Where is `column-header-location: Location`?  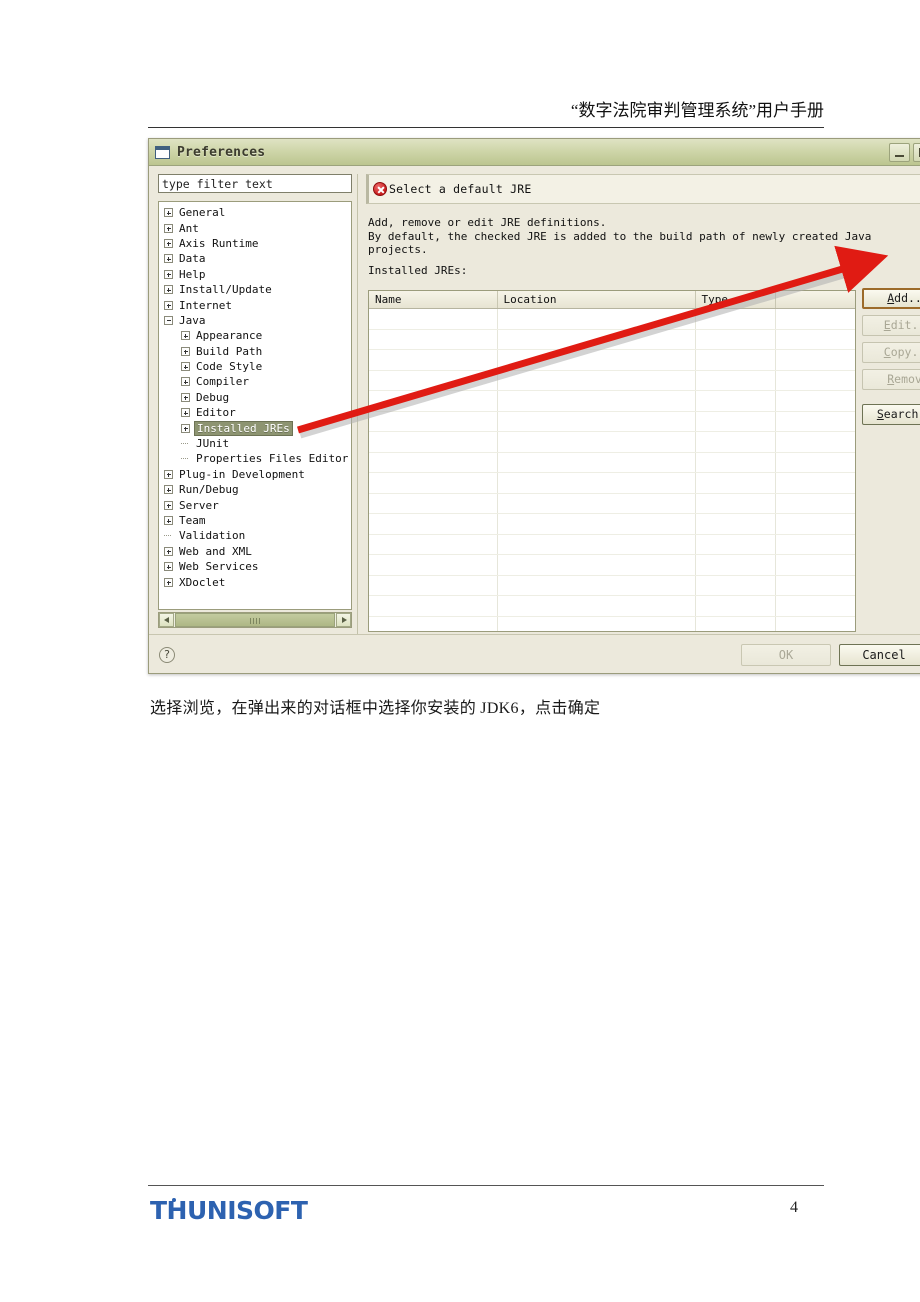 column-header-location: Location is located at coordinates (596, 300).